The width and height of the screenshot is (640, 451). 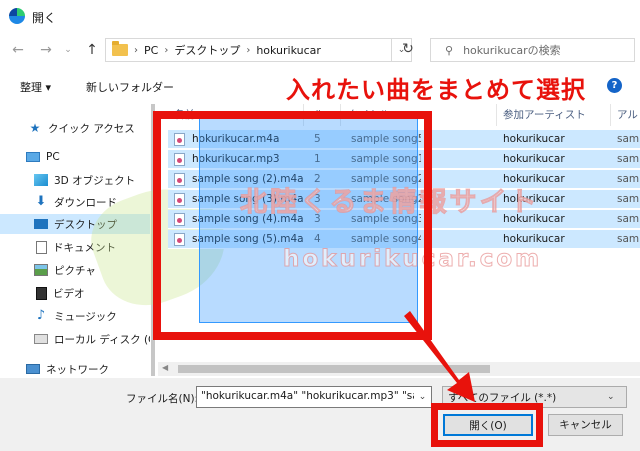 What do you see at coordinates (162, 399) in the screenshot?
I see `filename-label: ファイル名(N):` at bounding box center [162, 399].